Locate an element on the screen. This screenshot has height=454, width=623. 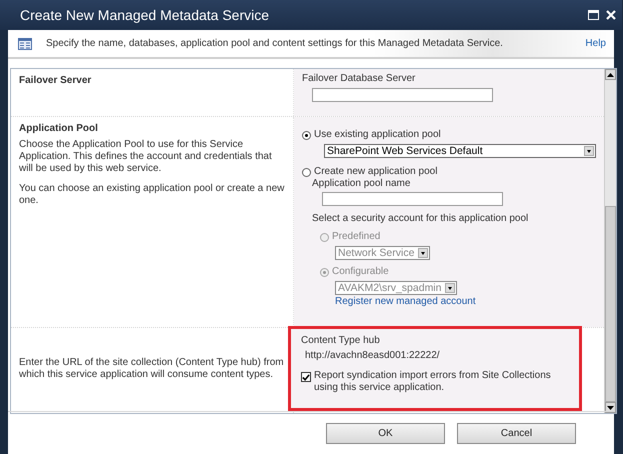
failover-server-field is located at coordinates (402, 95).